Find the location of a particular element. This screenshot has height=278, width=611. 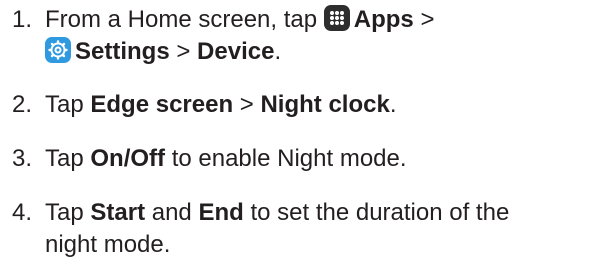

step-number: 2. is located at coordinates (22, 104).